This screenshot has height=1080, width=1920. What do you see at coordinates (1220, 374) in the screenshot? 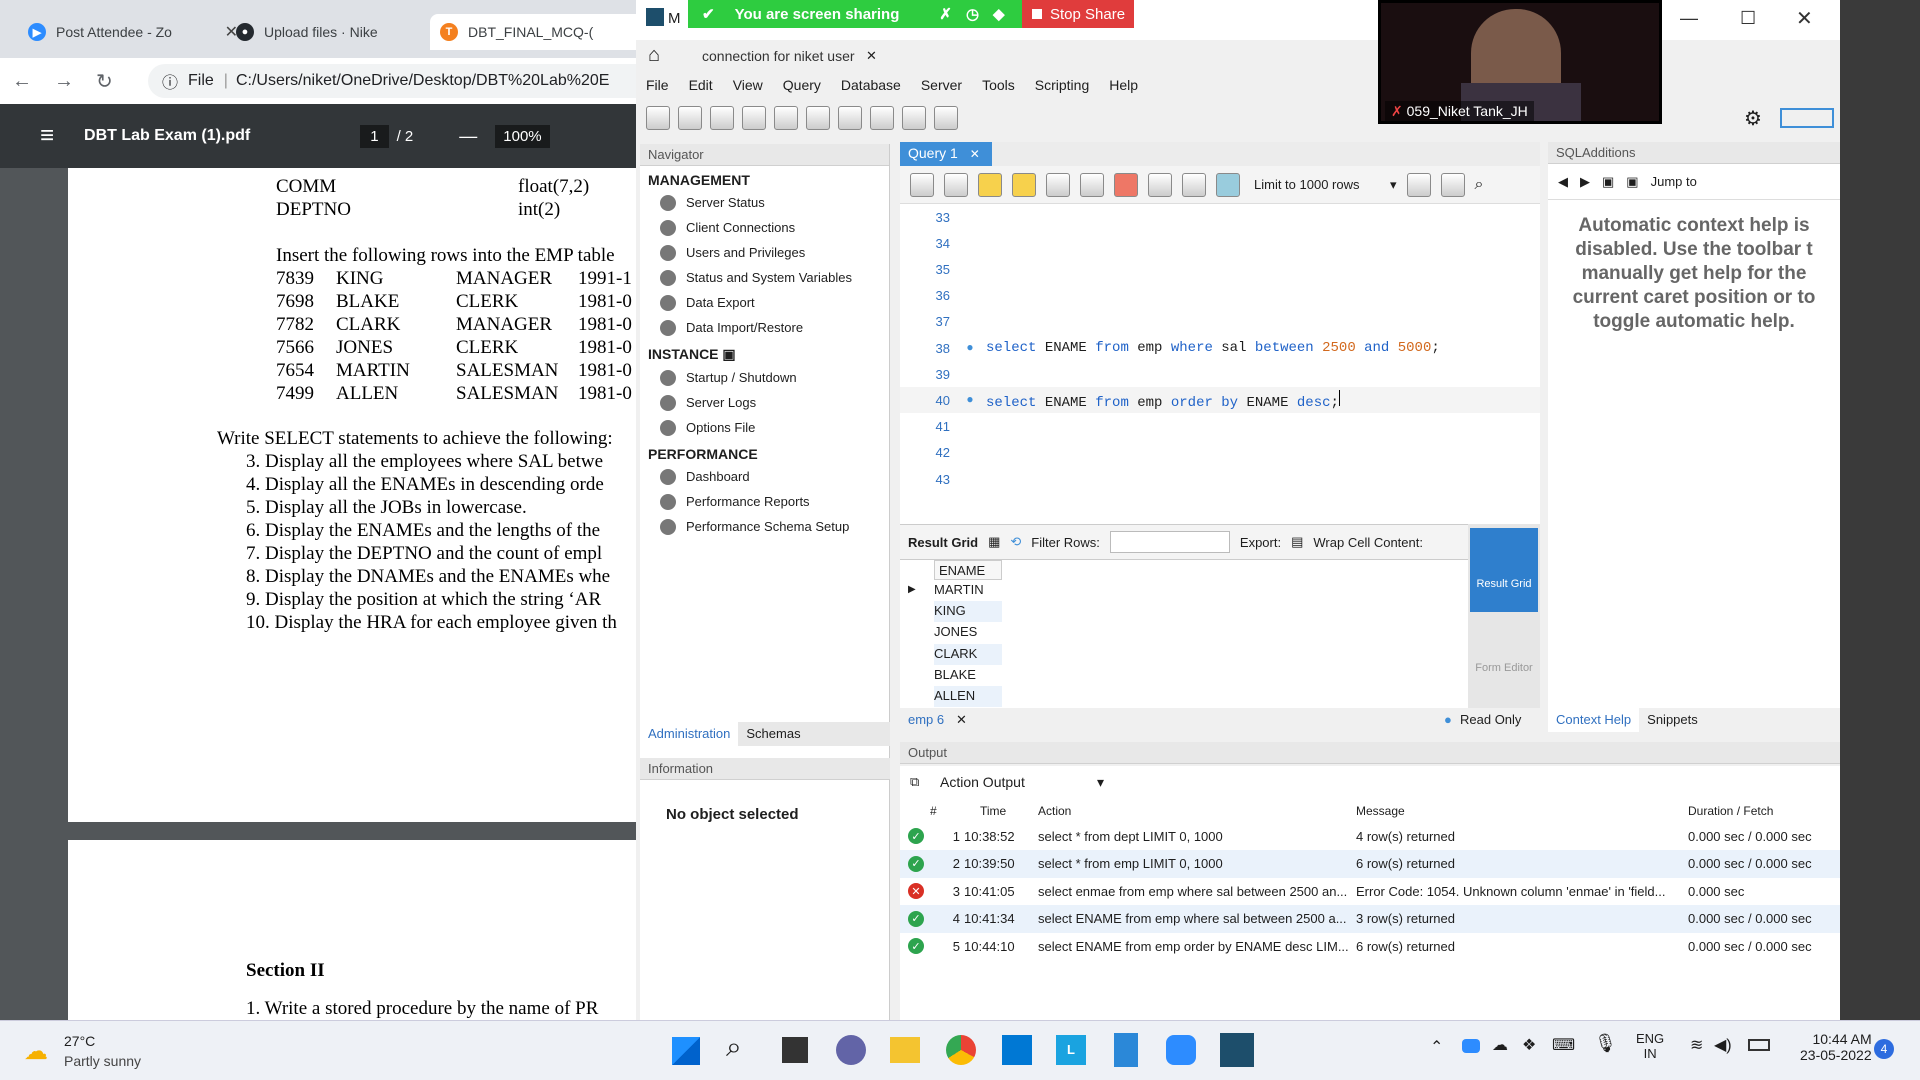
I see `editor-line: 39` at bounding box center [1220, 374].